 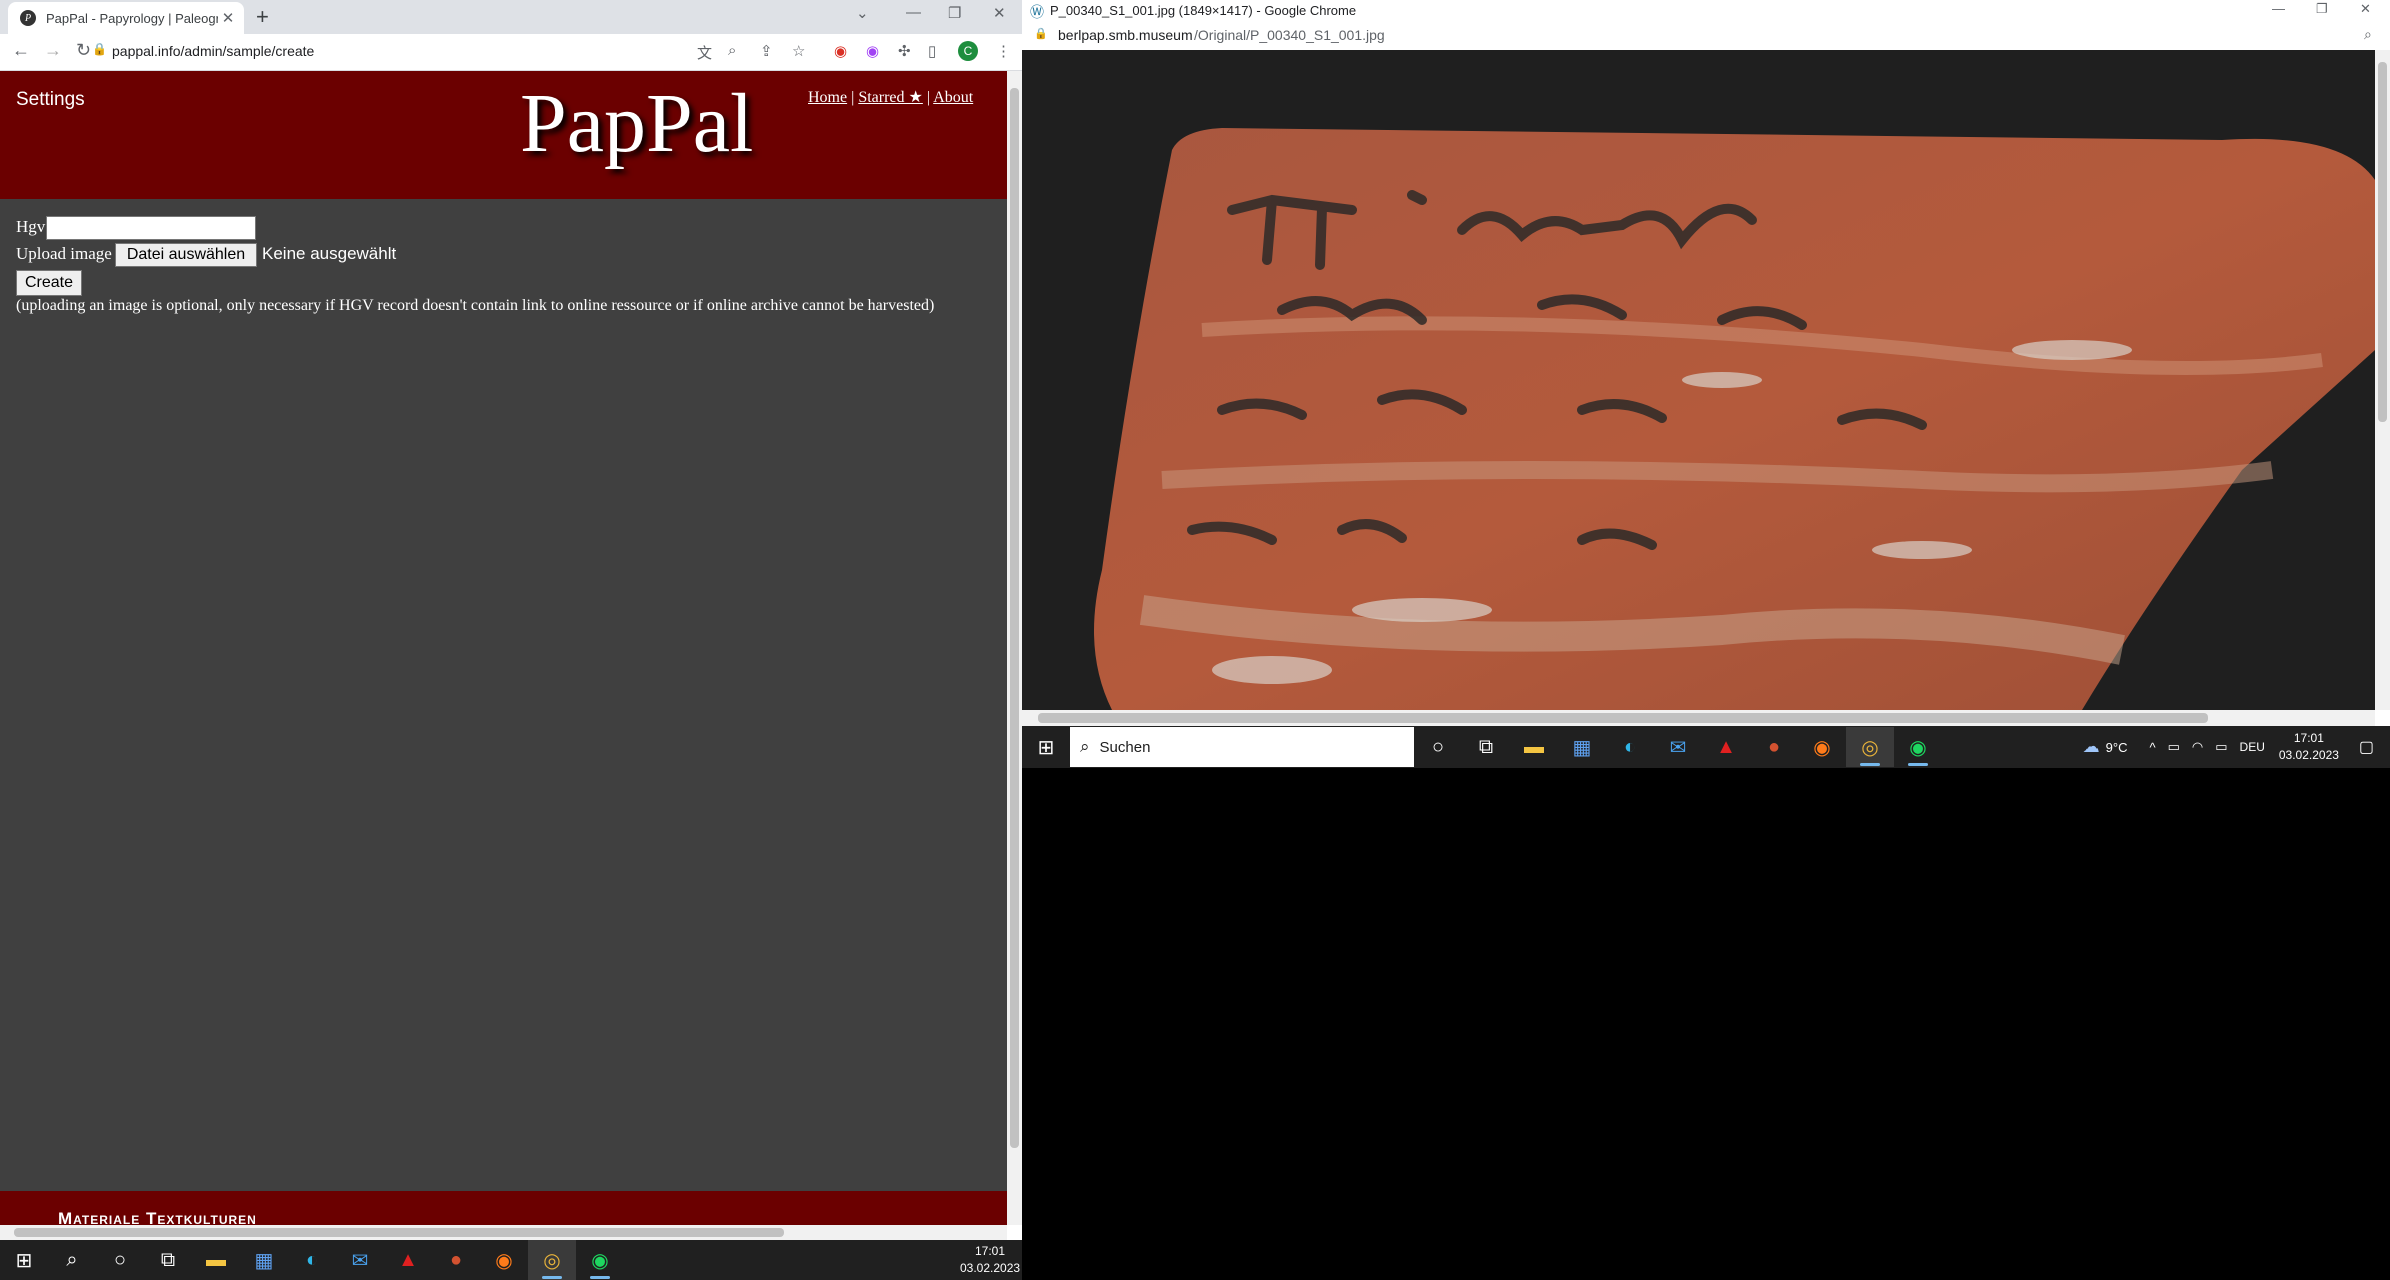 What do you see at coordinates (2197, 747) in the screenshot?
I see `wifi-icon: ◠` at bounding box center [2197, 747].